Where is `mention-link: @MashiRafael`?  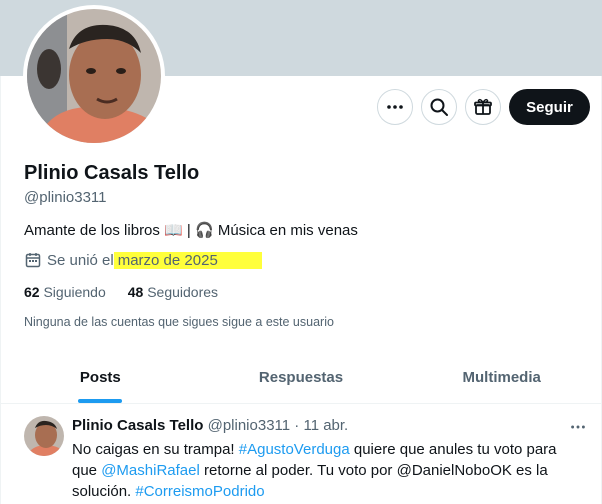
mention-link: @MashiRafael is located at coordinates (150, 470).